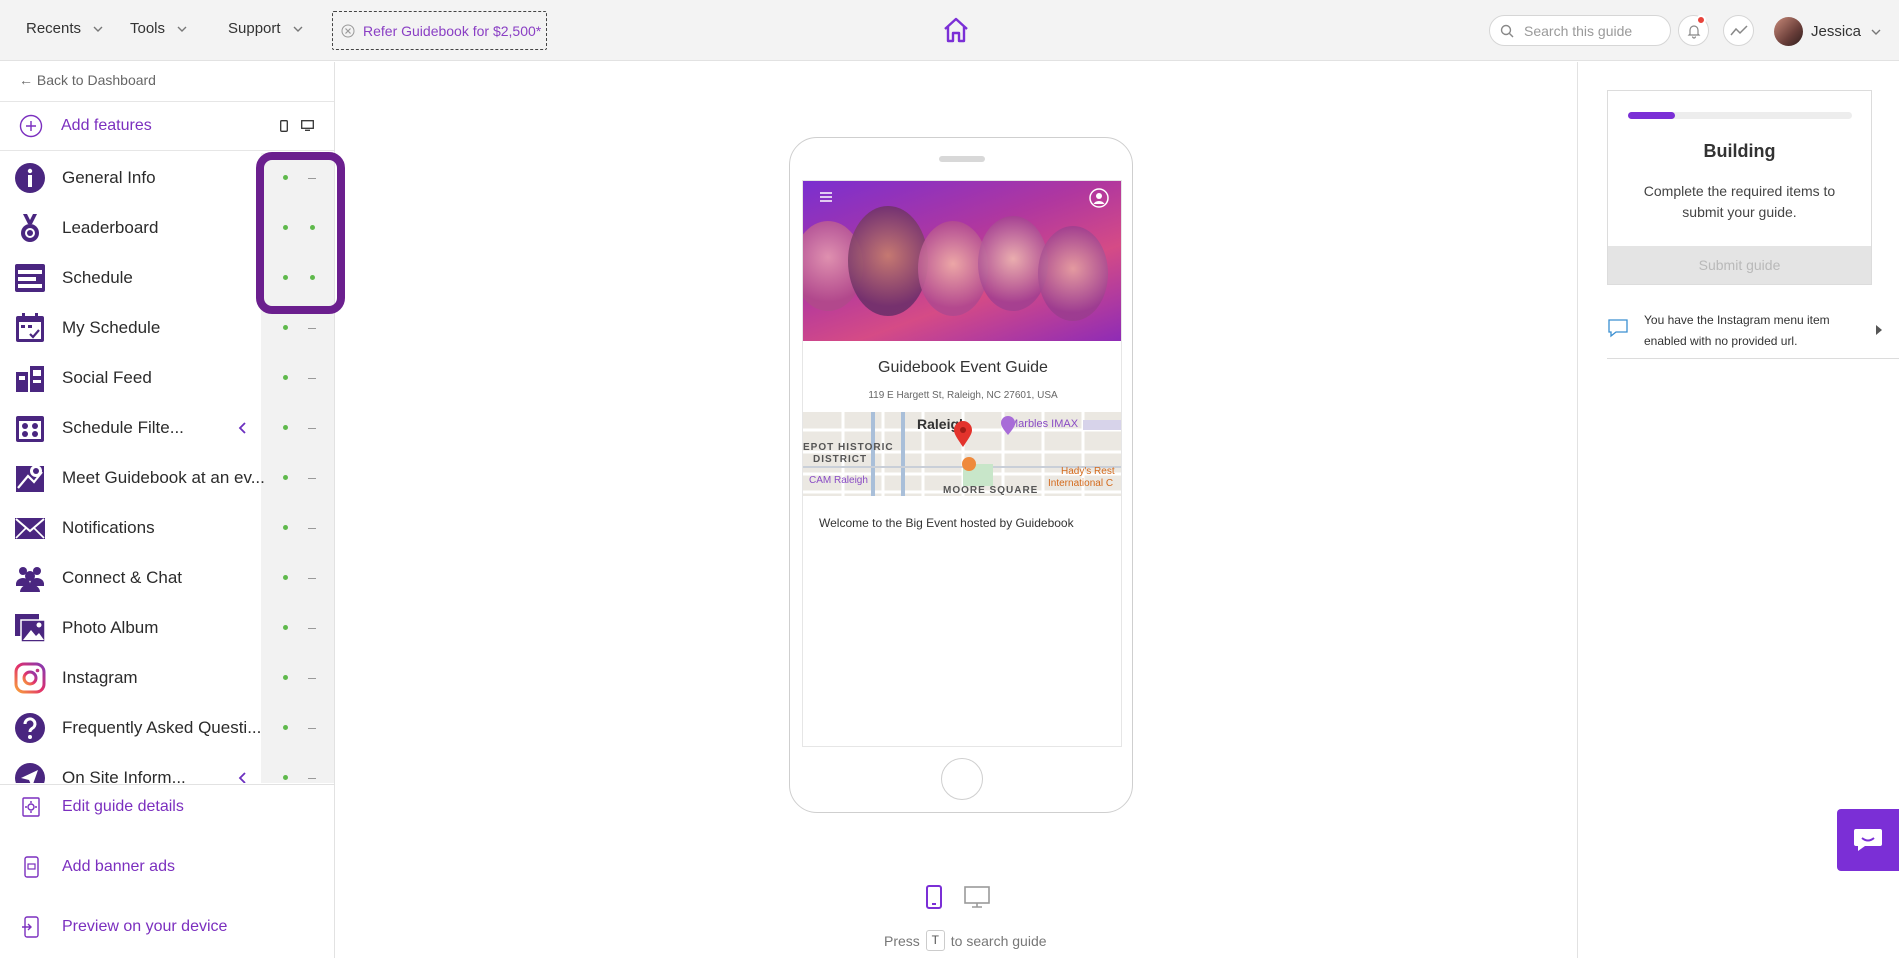 Image resolution: width=1899 pixels, height=958 pixels. Describe the element at coordinates (848, 447) in the screenshot. I see `map-label-depot: EPOT HISTORIC` at that location.